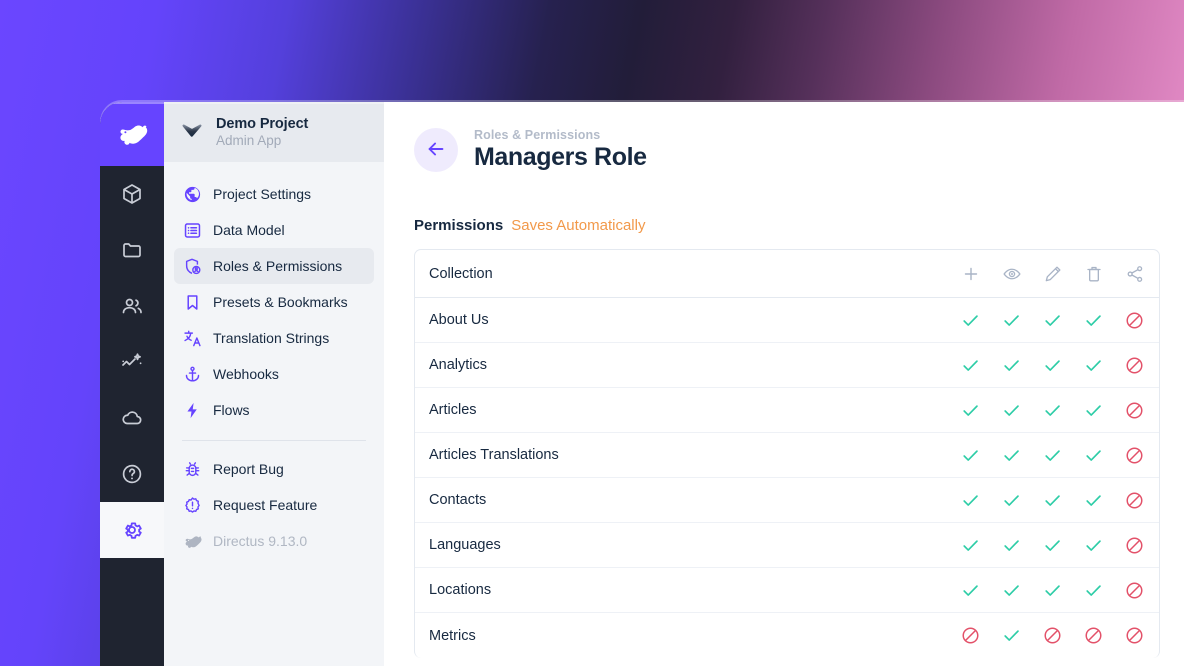  I want to click on sidebar-item-webhooks: Webhooks, so click(274, 374).